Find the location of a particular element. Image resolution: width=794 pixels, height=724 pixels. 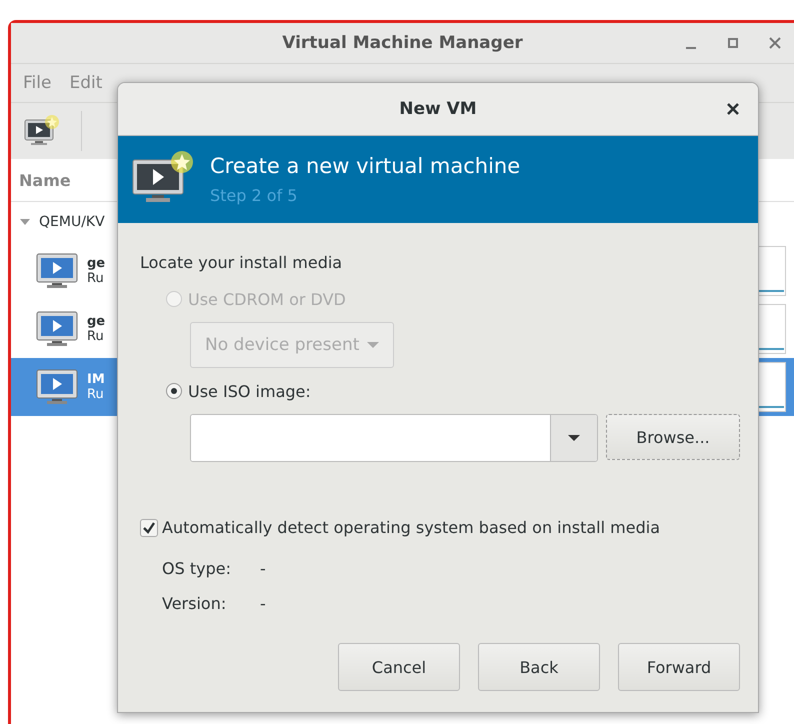

window-title: Virtual Machine Manager is located at coordinates (402, 43).